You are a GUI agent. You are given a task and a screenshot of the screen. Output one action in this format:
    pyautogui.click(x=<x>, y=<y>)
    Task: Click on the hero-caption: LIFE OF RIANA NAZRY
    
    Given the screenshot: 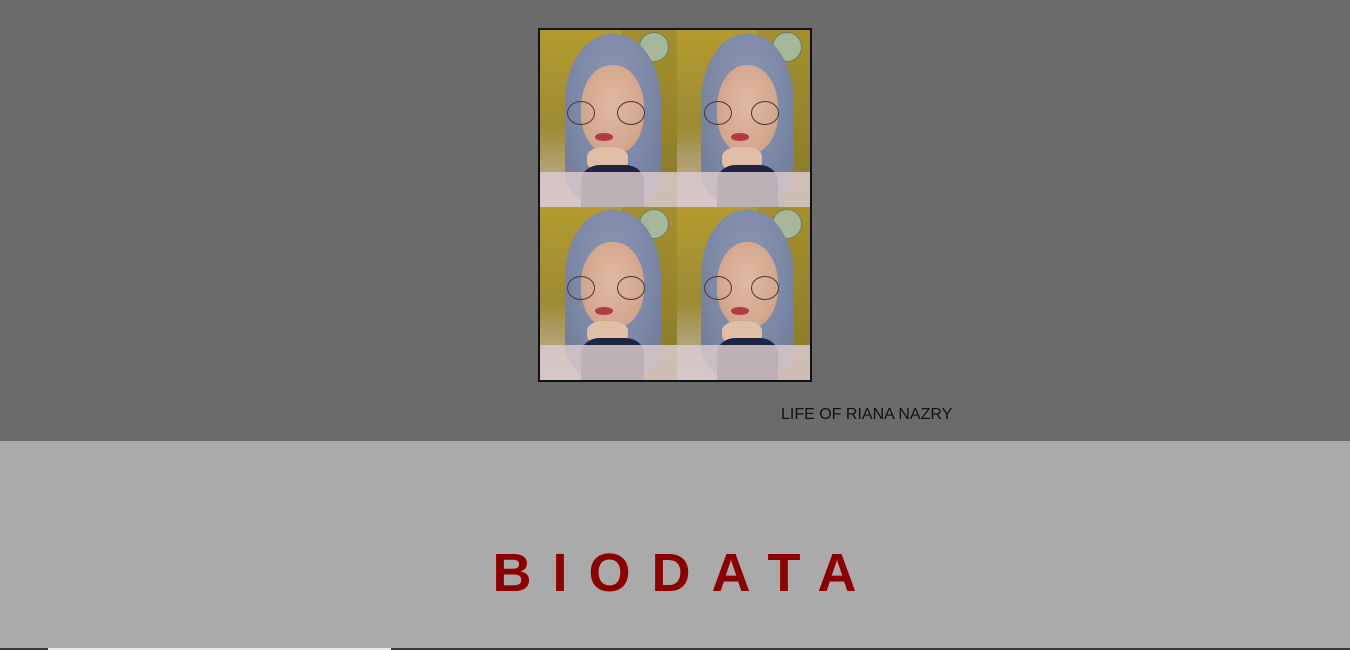 What is the action you would take?
    pyautogui.click(x=867, y=414)
    